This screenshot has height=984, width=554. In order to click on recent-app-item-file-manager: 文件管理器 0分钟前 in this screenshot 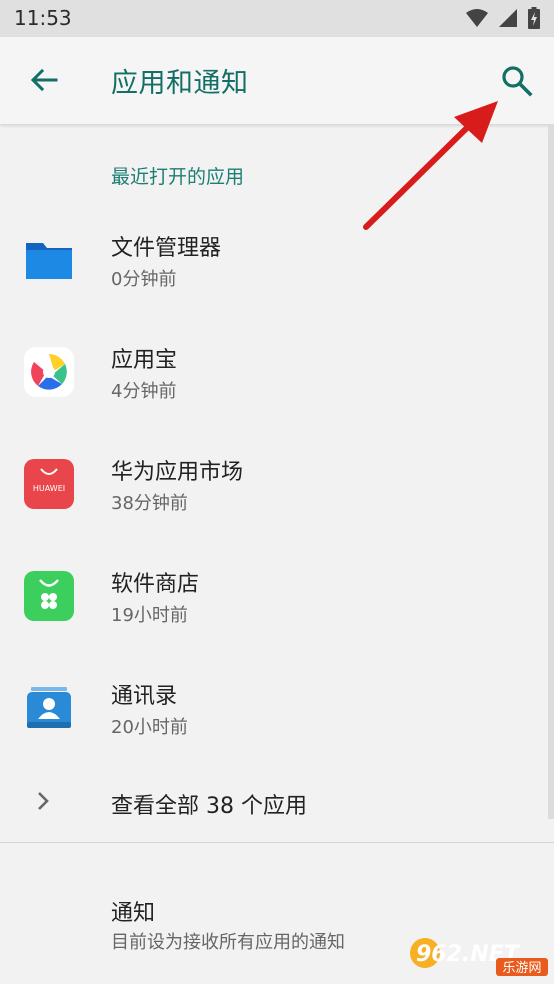, I will do `click(274, 273)`.